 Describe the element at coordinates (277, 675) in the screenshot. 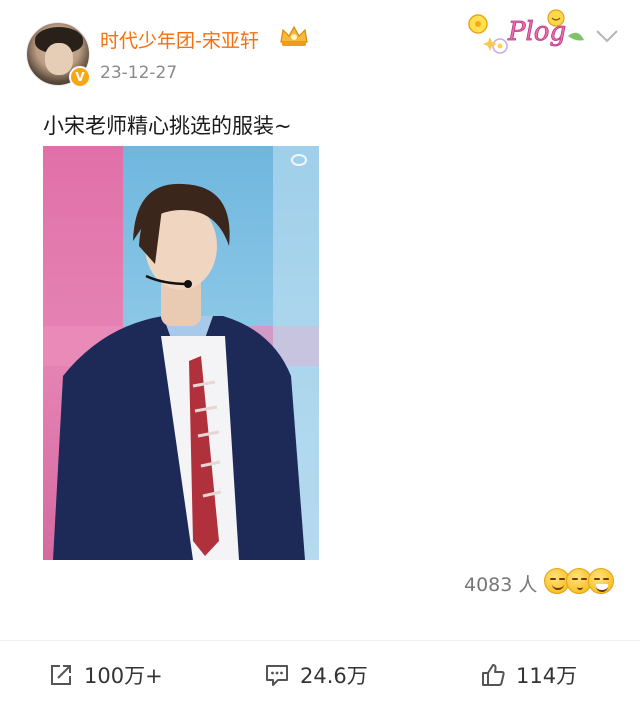

I see `comment-icon` at that location.